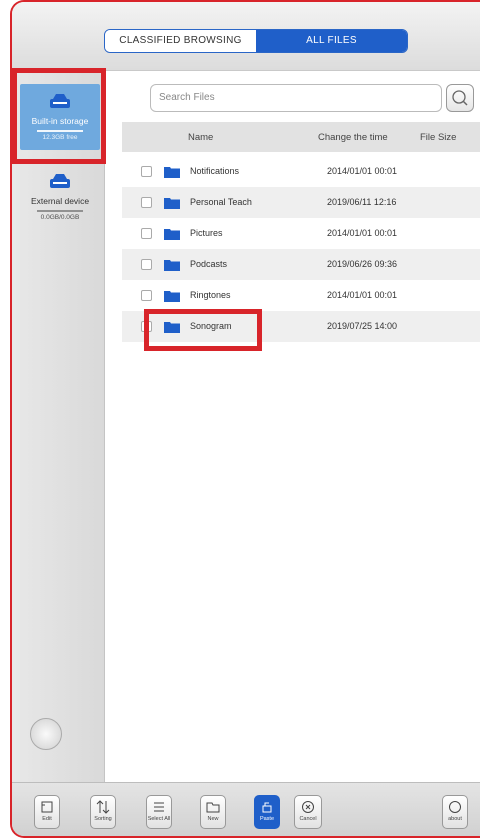 Image resolution: width=480 pixels, height=838 pixels. I want to click on file-name: Podcasts, so click(209, 264).